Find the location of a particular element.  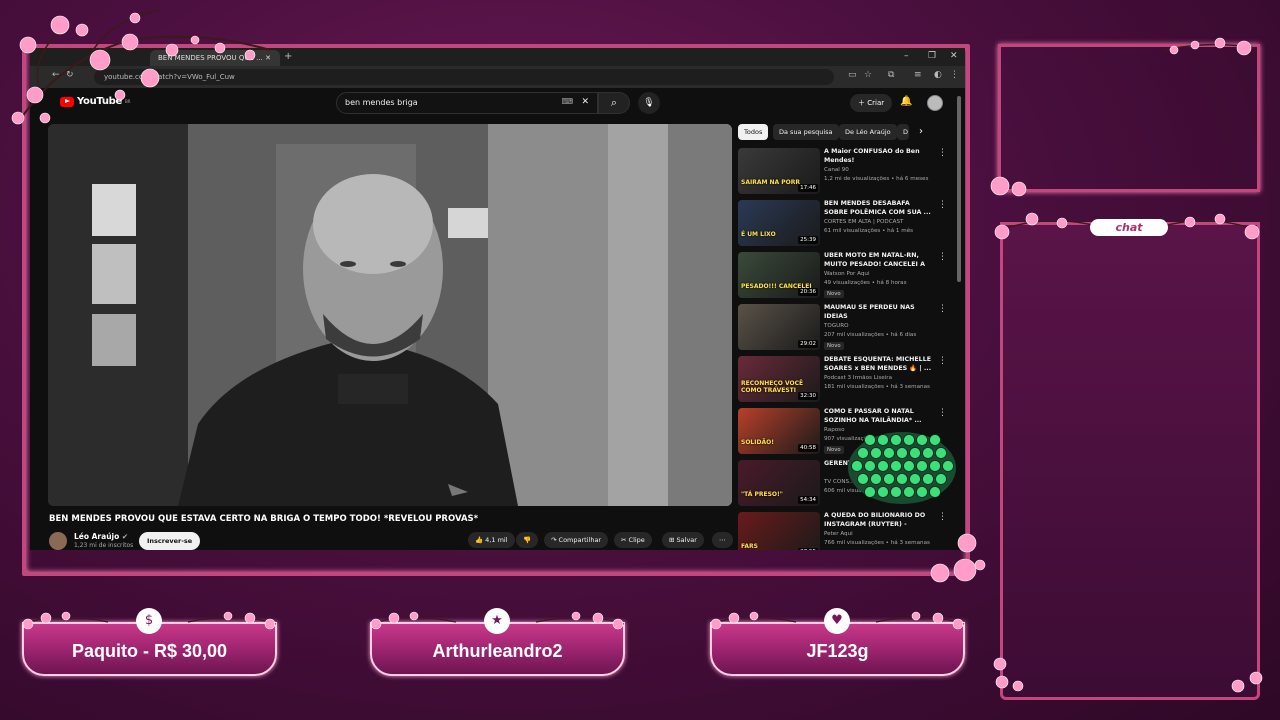

channel-name: Léo Araújo ✔ is located at coordinates (101, 536).